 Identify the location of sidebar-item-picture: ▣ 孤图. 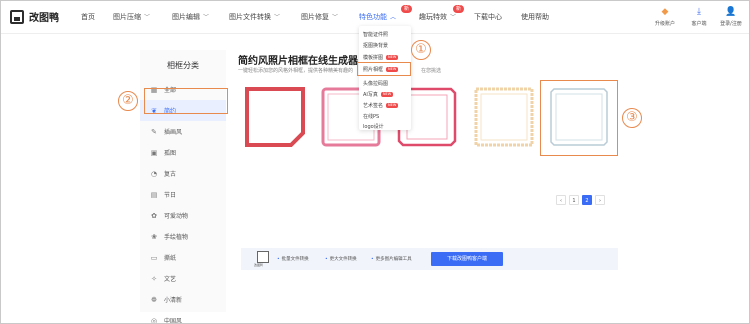
(183, 152).